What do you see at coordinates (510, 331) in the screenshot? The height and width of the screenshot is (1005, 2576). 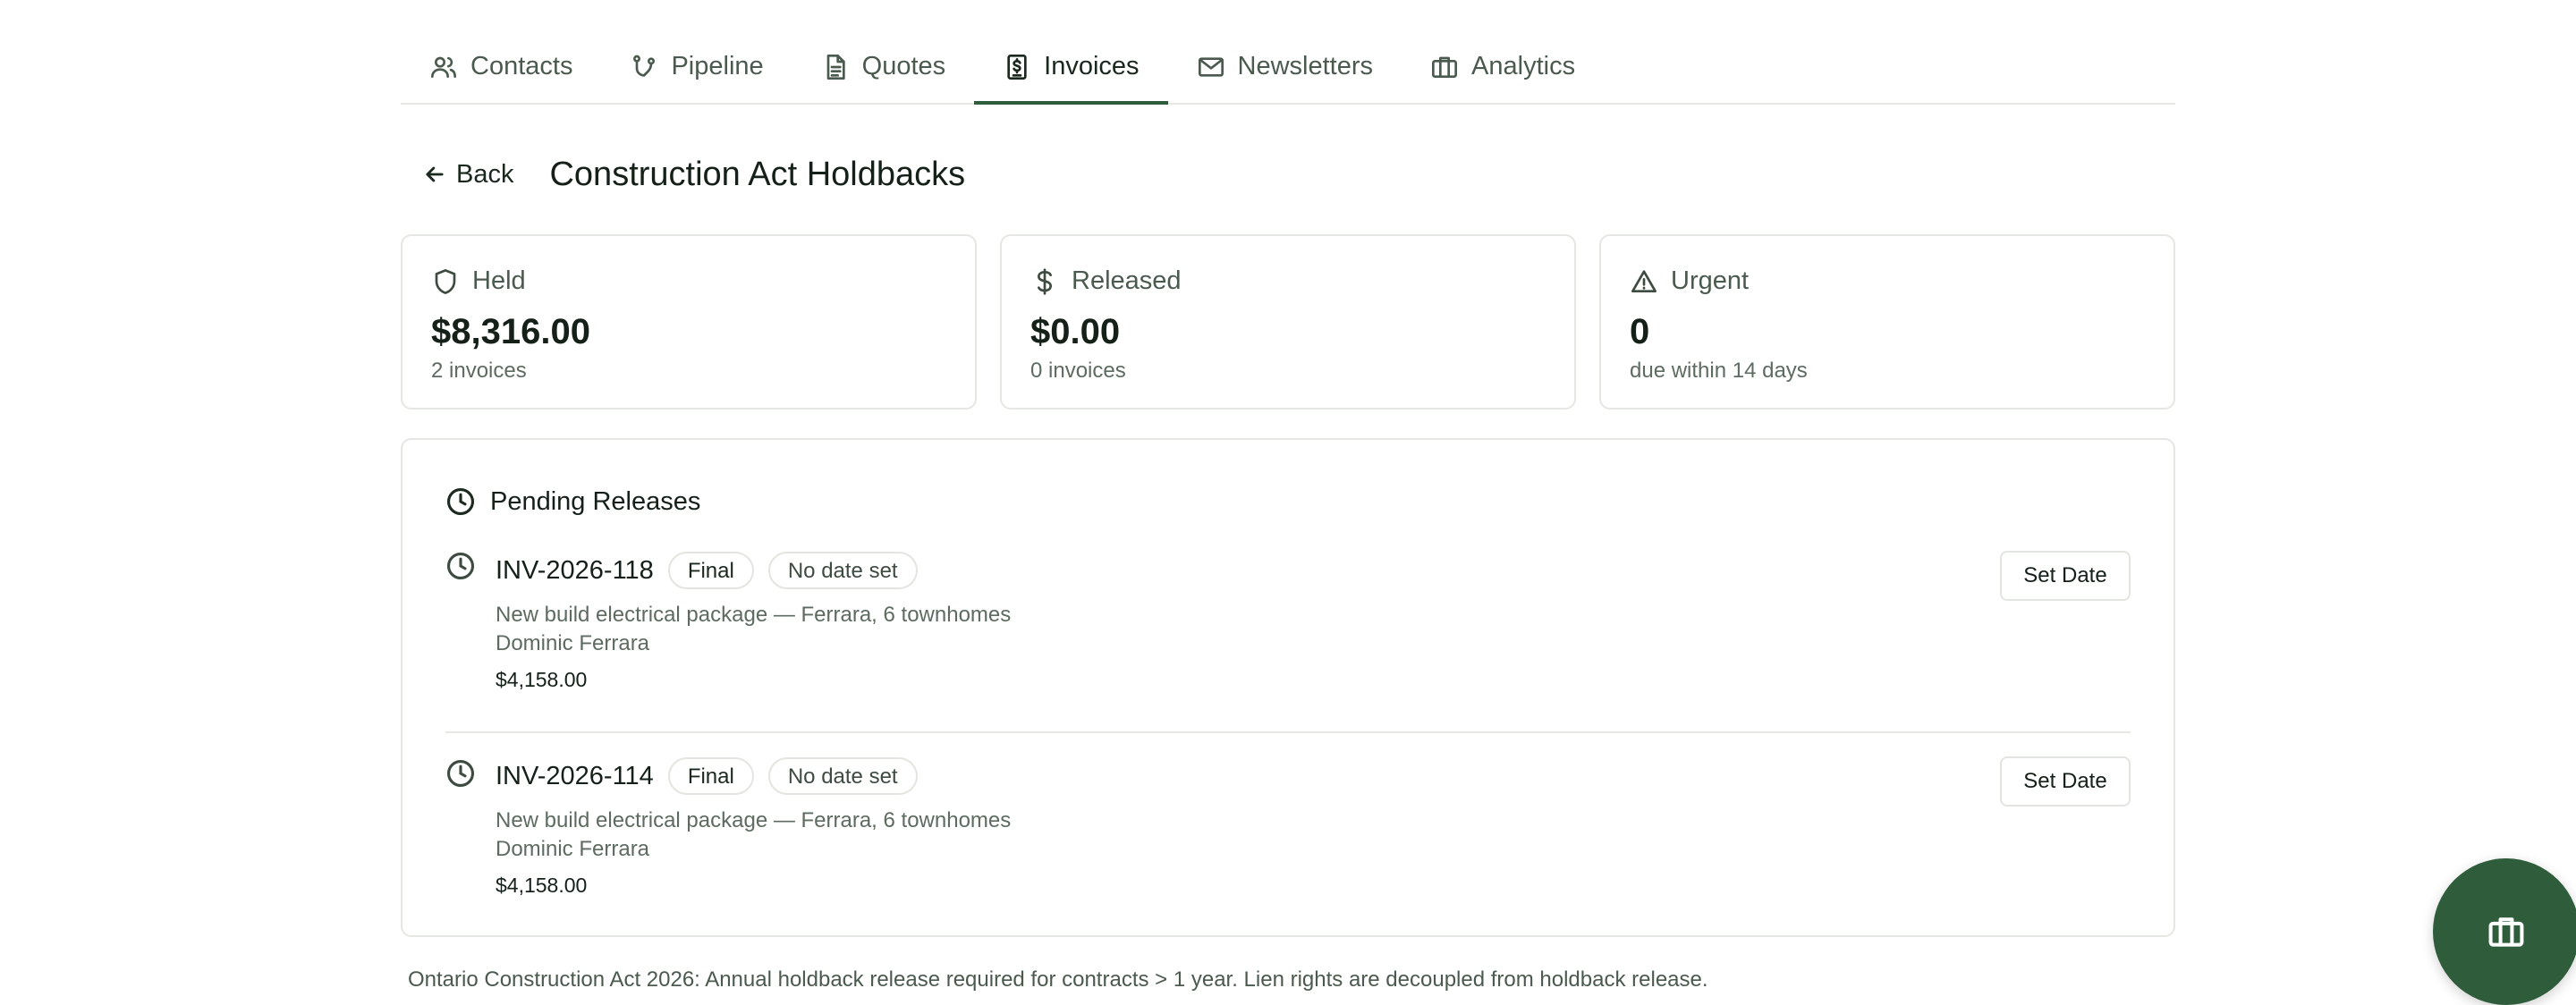 I see `held-amount: $8,316.00` at bounding box center [510, 331].